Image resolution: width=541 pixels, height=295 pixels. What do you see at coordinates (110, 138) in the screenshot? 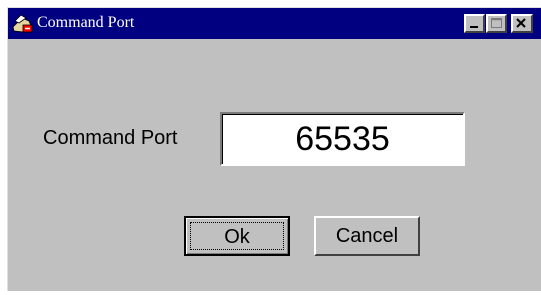
I see `command-port-label: Command Port` at bounding box center [110, 138].